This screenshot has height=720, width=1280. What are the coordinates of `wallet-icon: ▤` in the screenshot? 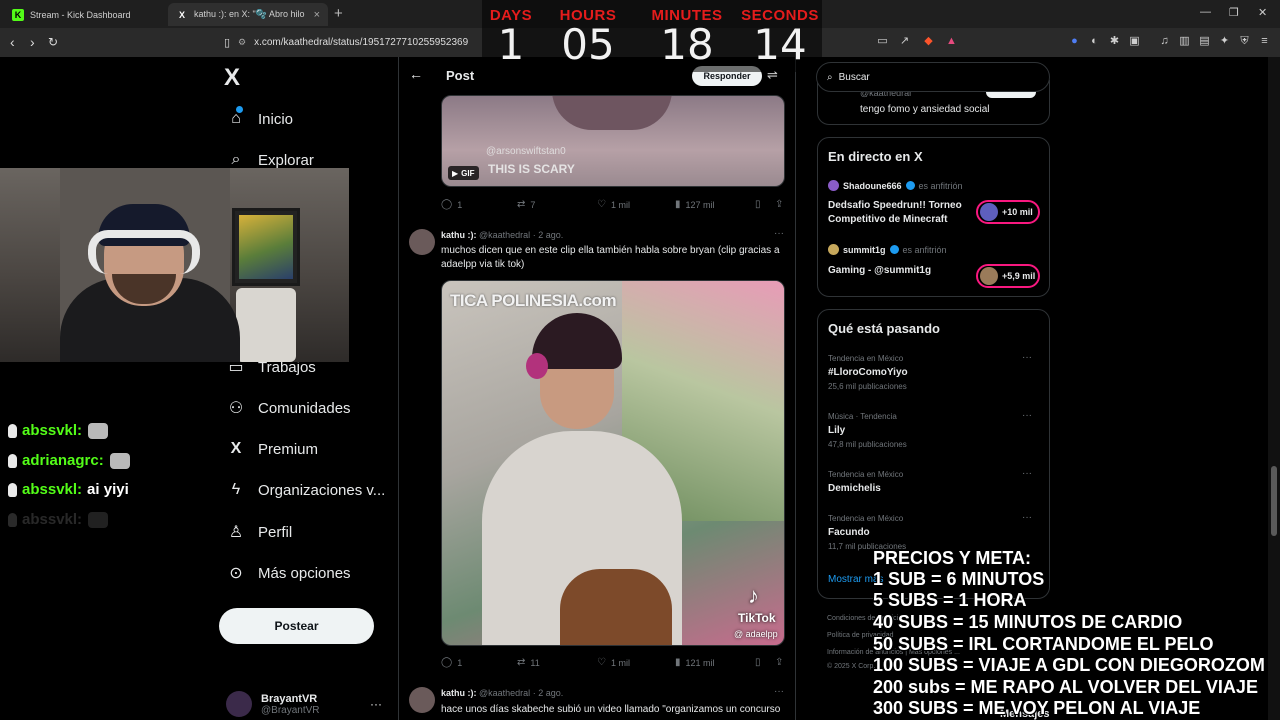 It's located at (1204, 41).